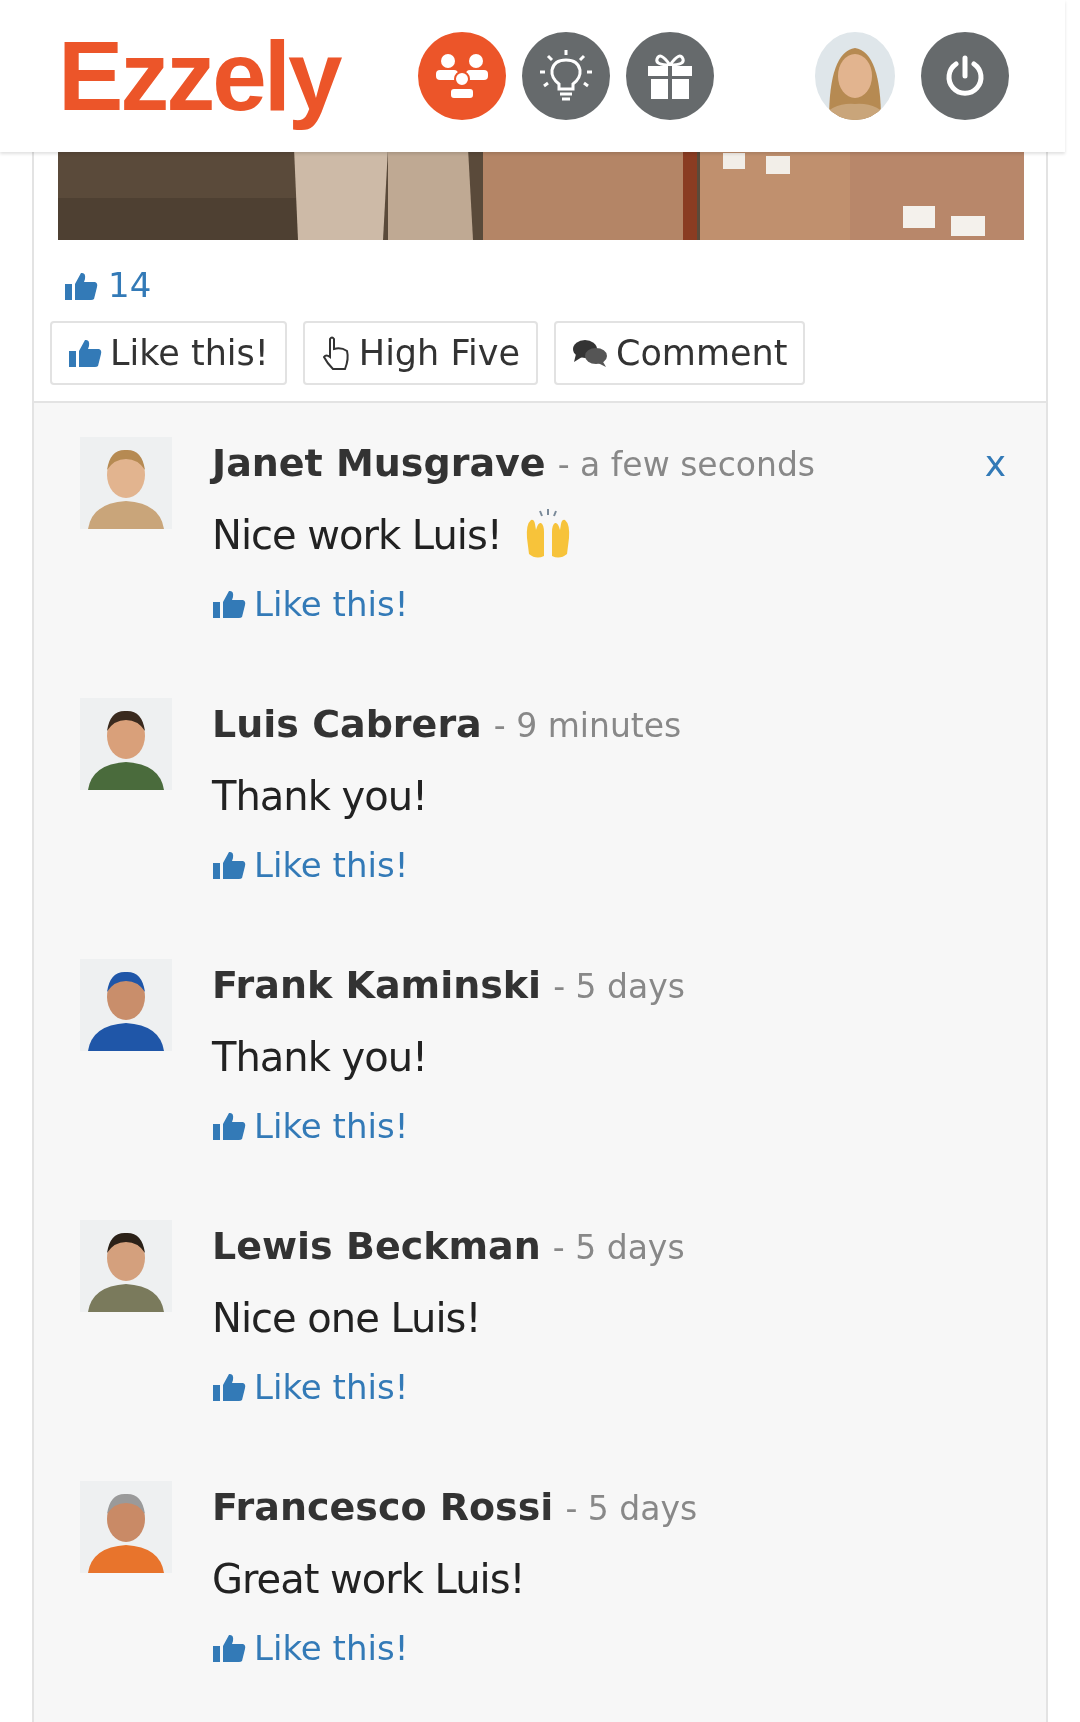  What do you see at coordinates (130, 285) in the screenshot?
I see `like-count: 14` at bounding box center [130, 285].